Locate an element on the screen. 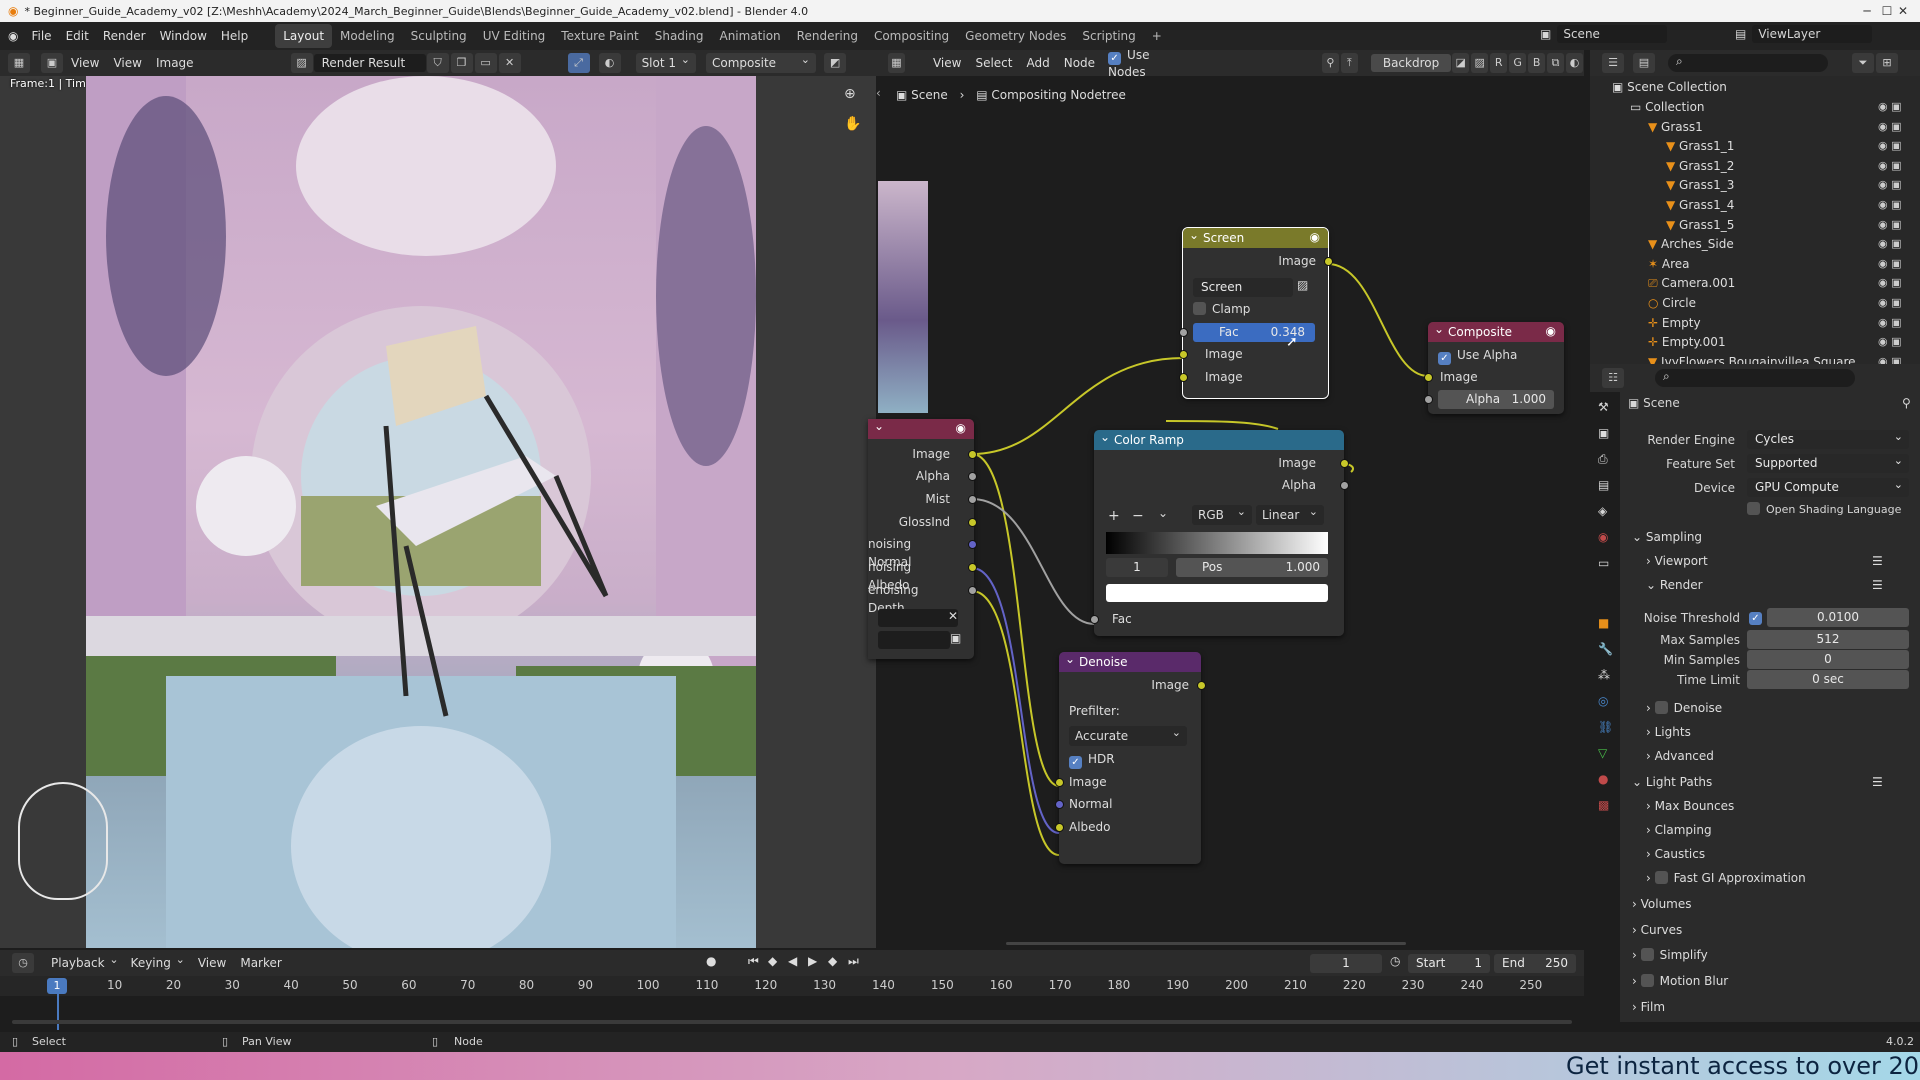  render-subpanel: ⌄ Render is located at coordinates (1674, 585).